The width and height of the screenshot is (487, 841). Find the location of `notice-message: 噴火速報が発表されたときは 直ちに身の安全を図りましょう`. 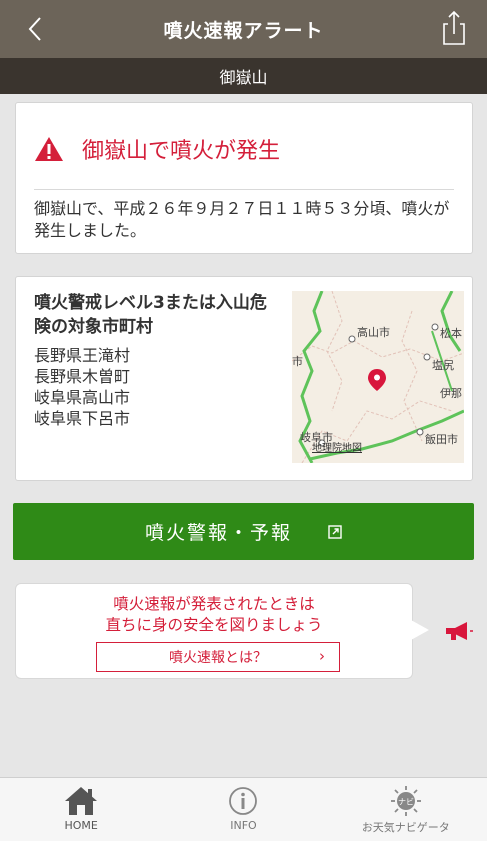

notice-message: 噴火速報が発表されたときは 直ちに身の安全を図りましょう is located at coordinates (214, 615).